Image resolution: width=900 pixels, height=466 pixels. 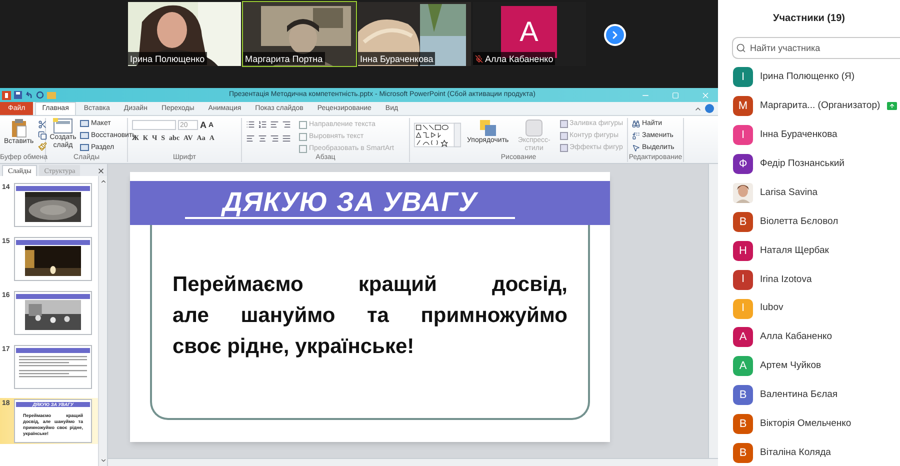 I want to click on participant-row: В Валентина Бєлая, so click(x=809, y=395).